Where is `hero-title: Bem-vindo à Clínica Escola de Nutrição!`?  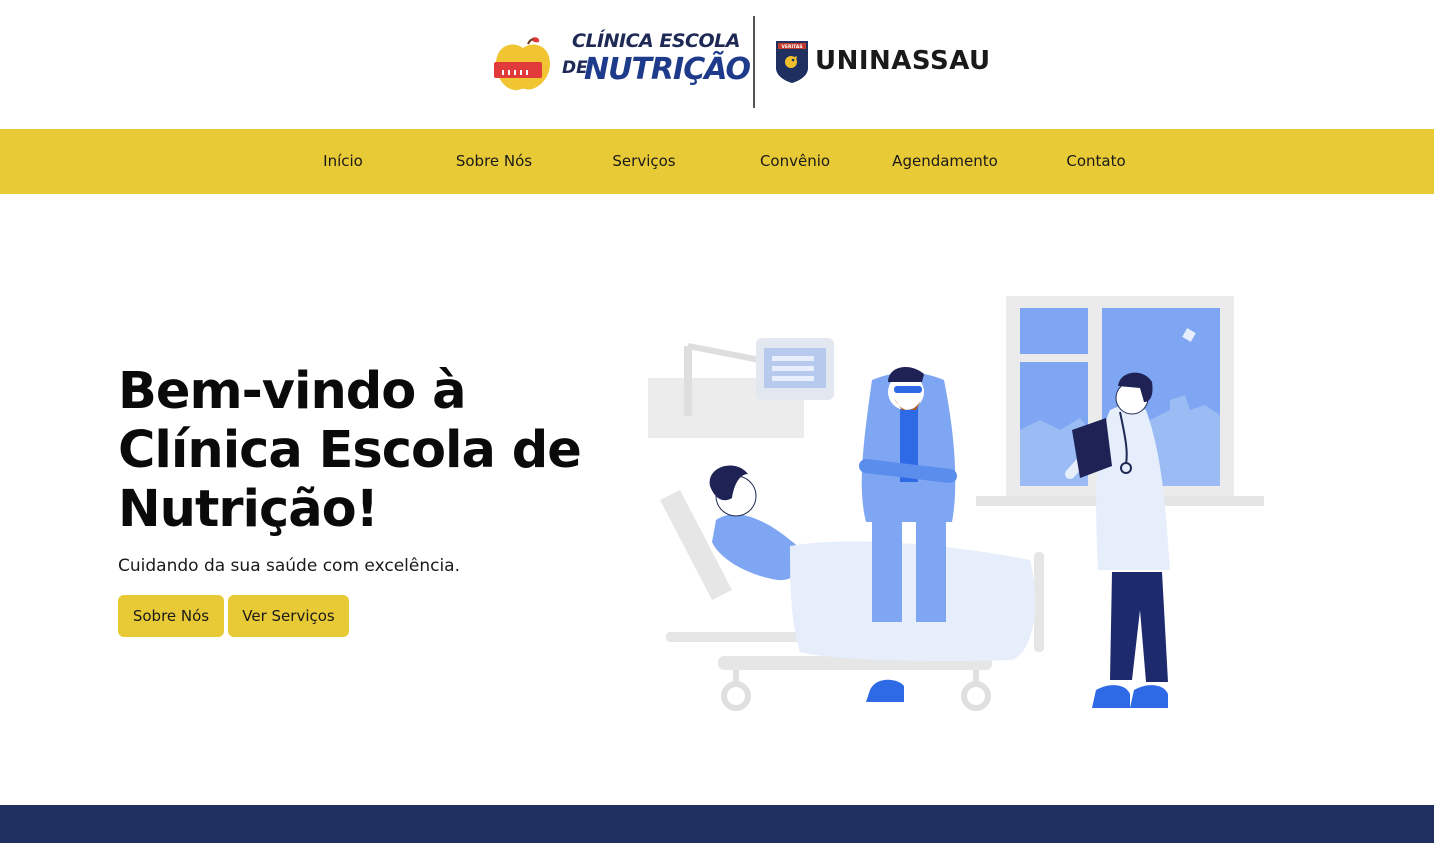
hero-title: Bem-vindo à Clínica Escola de Nutrição! is located at coordinates (350, 450).